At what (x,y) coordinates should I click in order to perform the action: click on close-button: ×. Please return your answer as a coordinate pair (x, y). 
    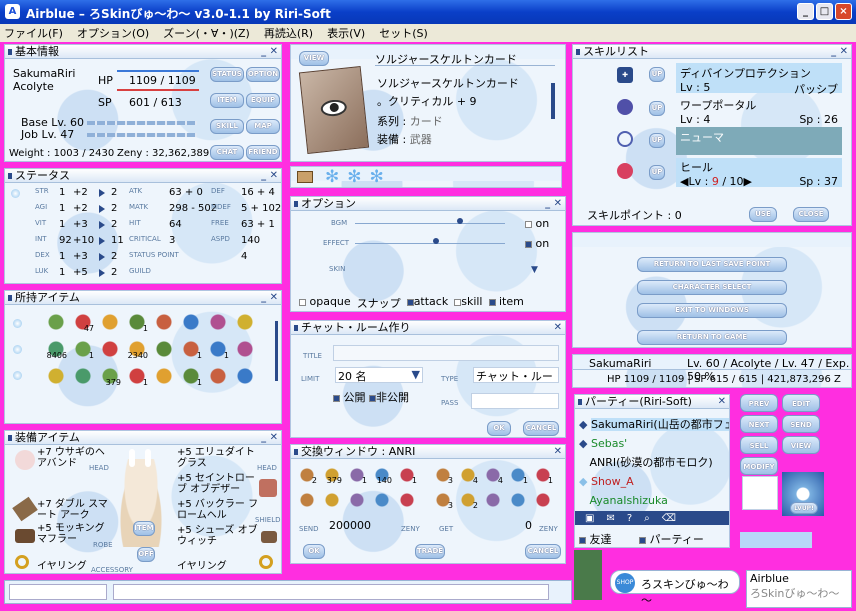
    Looking at the image, I should click on (843, 11).